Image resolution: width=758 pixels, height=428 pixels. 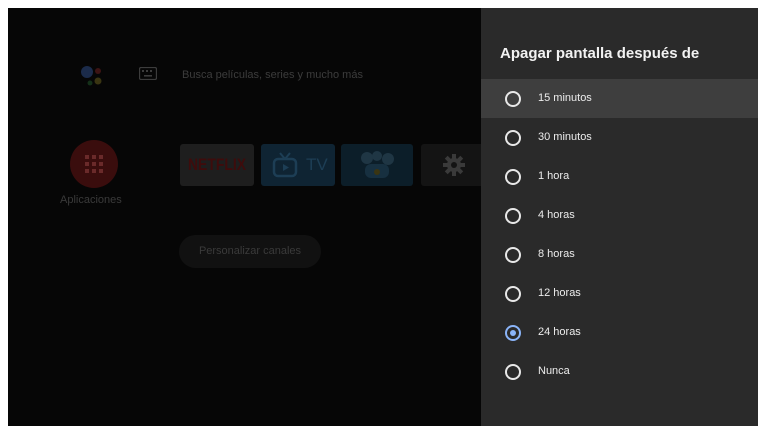 What do you see at coordinates (285, 165) in the screenshot?
I see `tv-icon` at bounding box center [285, 165].